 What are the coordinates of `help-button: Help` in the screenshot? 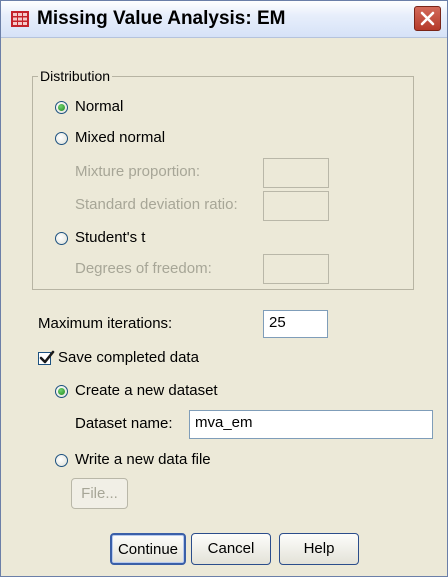 It's located at (319, 549).